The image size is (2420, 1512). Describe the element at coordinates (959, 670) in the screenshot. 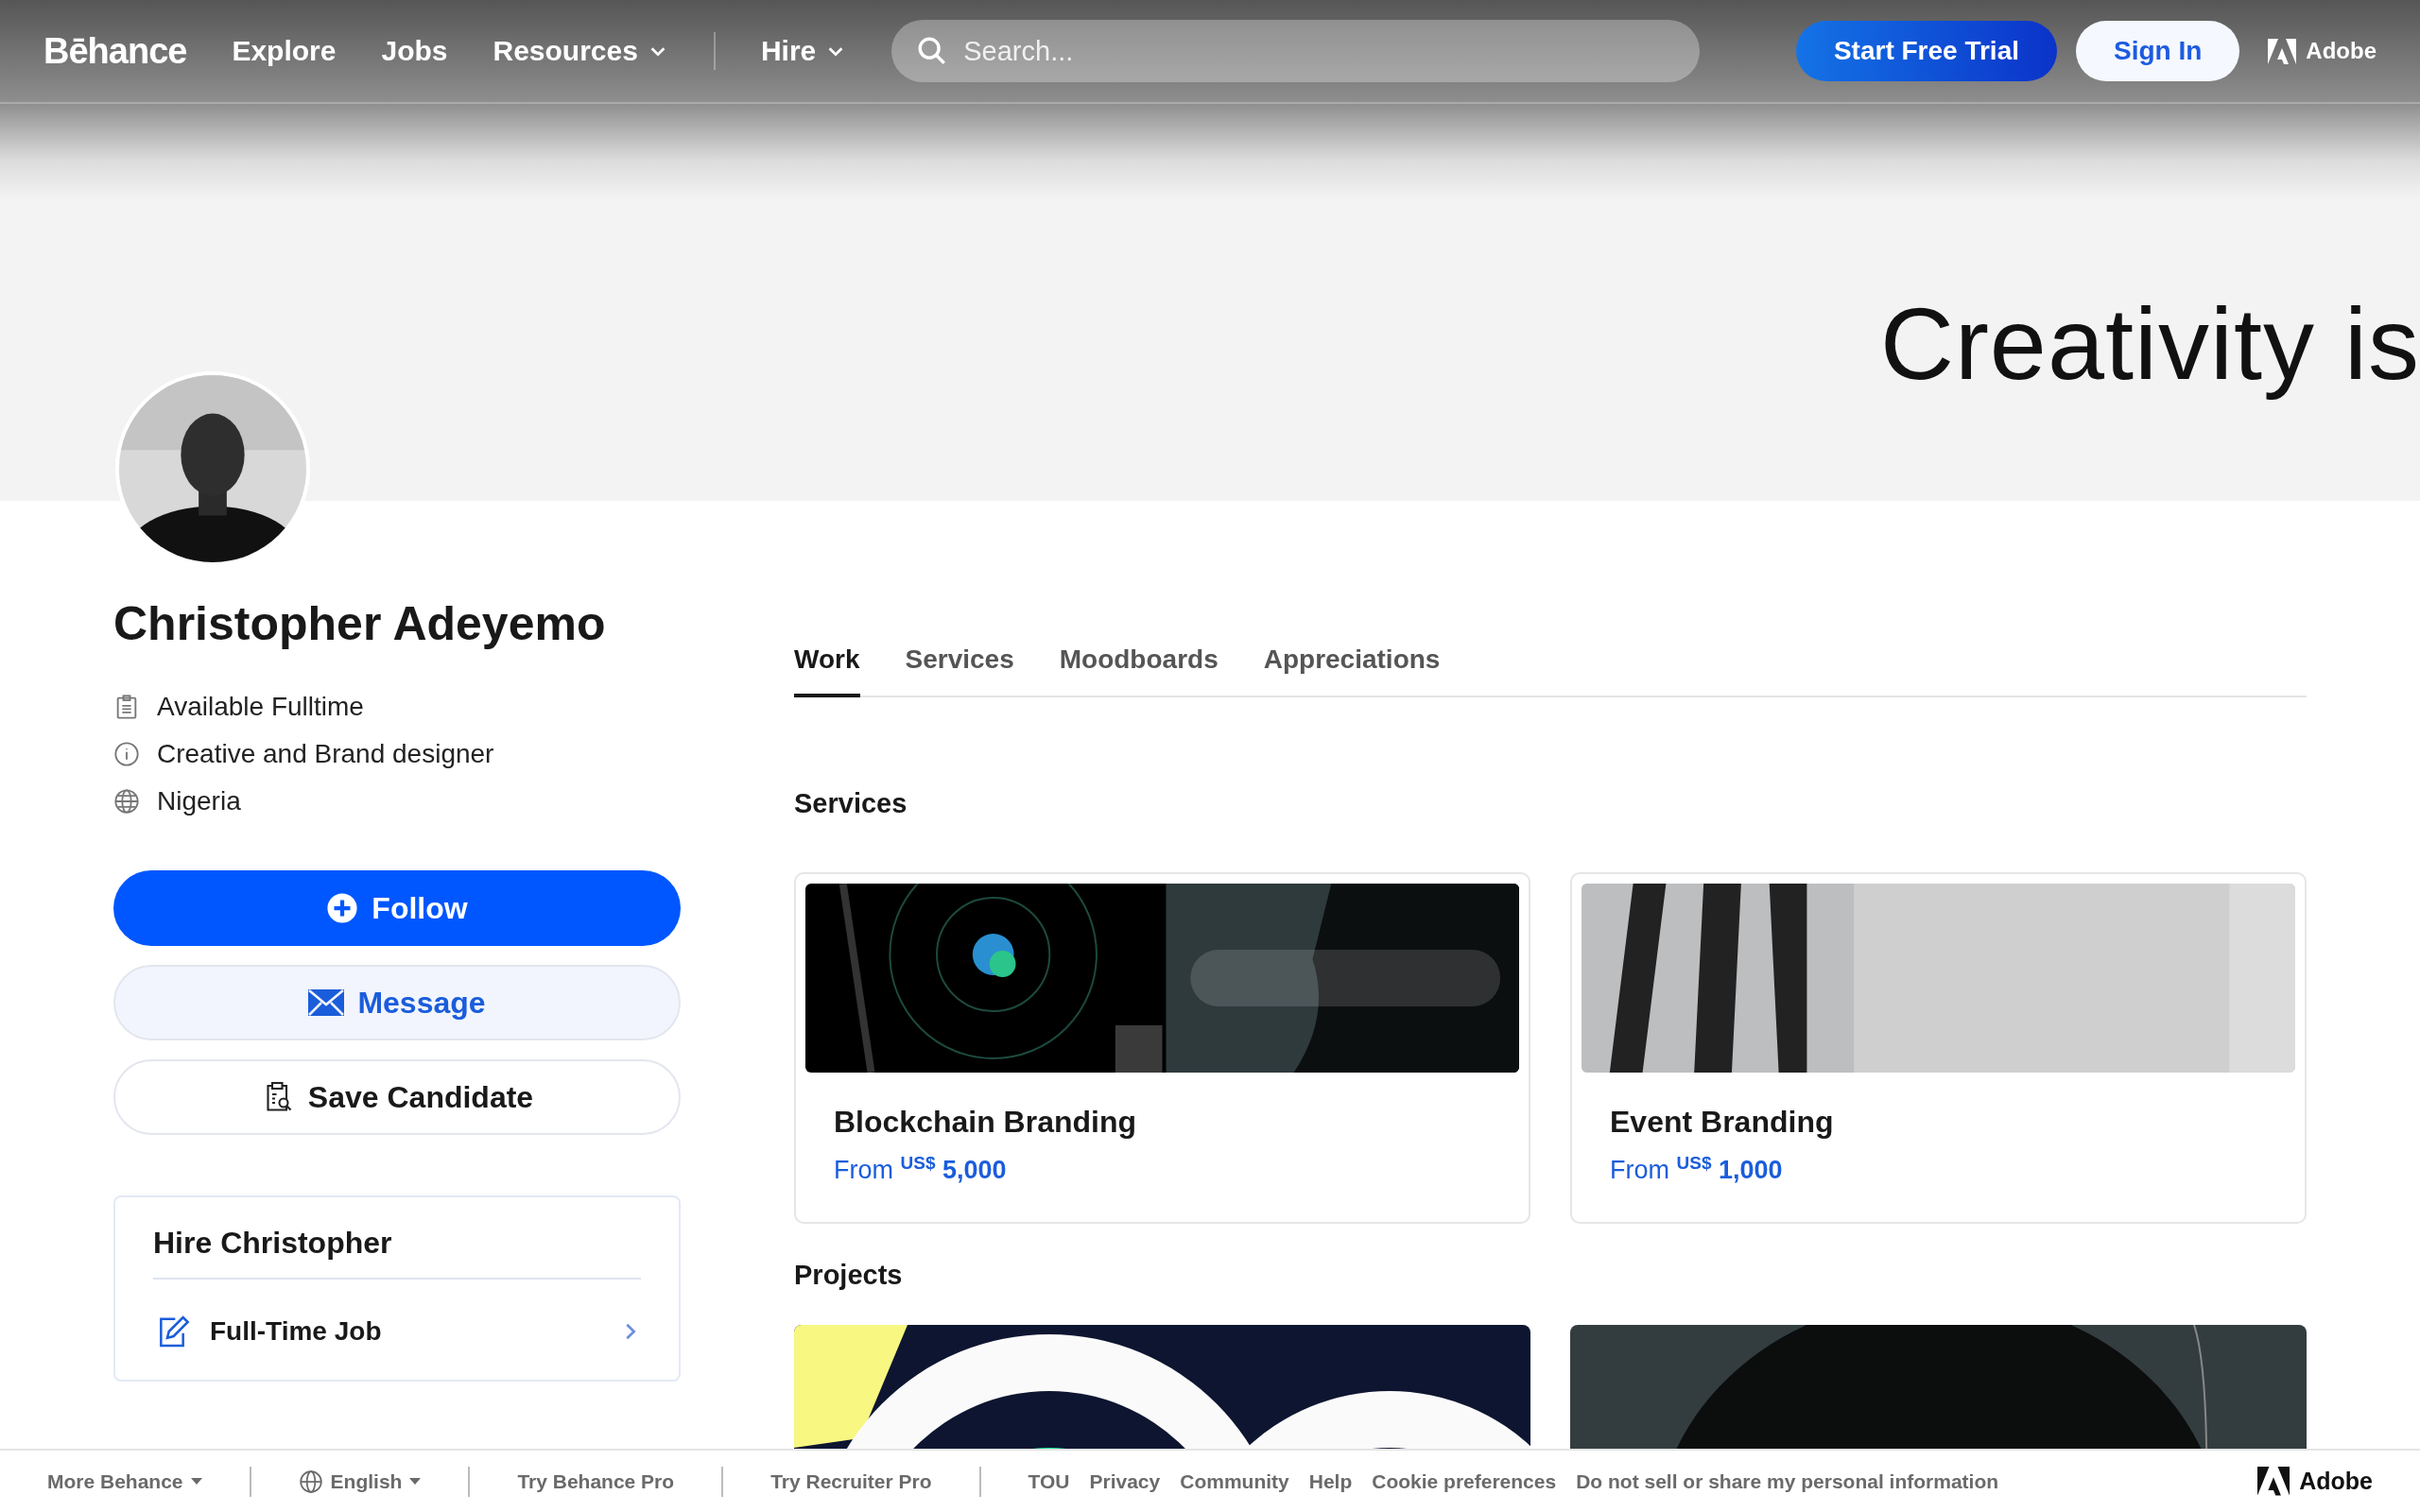

I see `tab: Services` at that location.